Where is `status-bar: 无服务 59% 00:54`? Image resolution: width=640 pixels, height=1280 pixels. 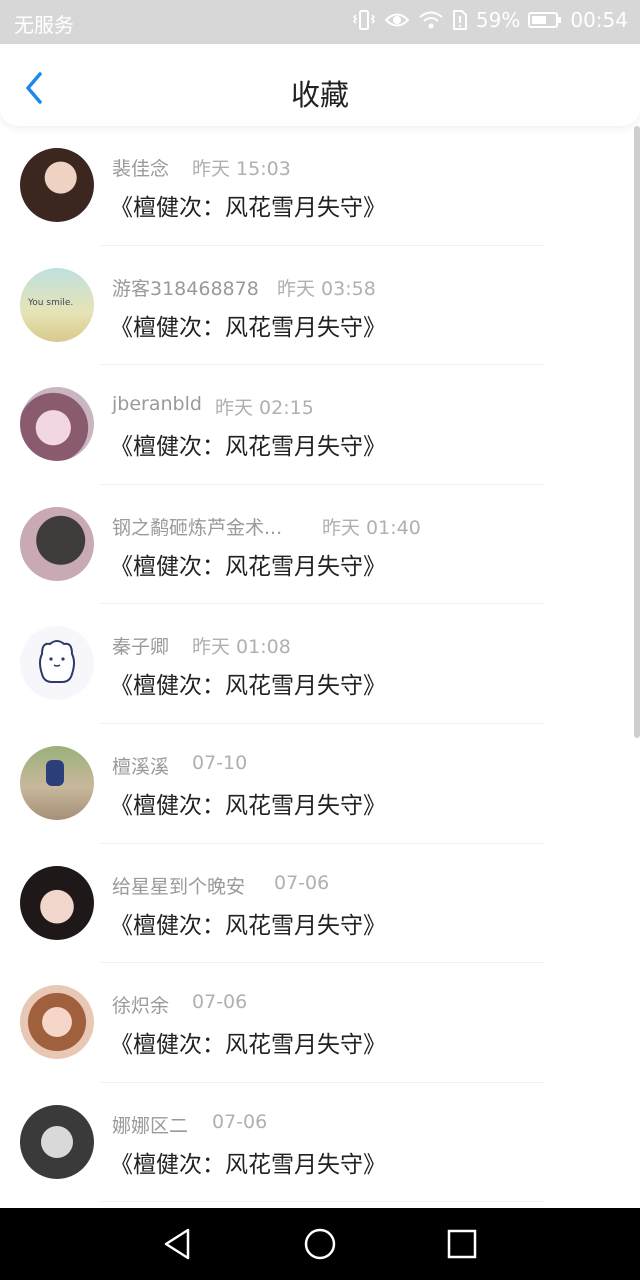
status-bar: 无服务 59% 00:54 is located at coordinates (320, 22).